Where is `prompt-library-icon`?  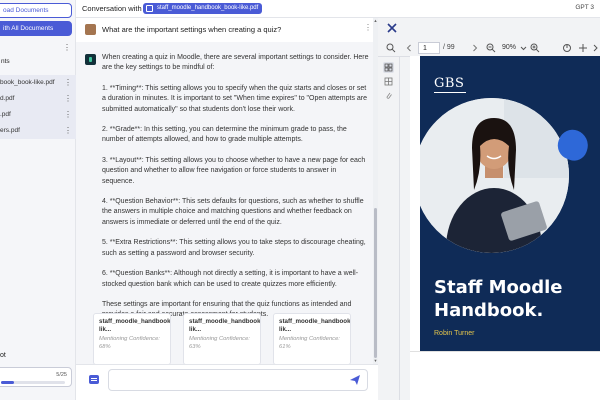
prompt-library-icon is located at coordinates (94, 379).